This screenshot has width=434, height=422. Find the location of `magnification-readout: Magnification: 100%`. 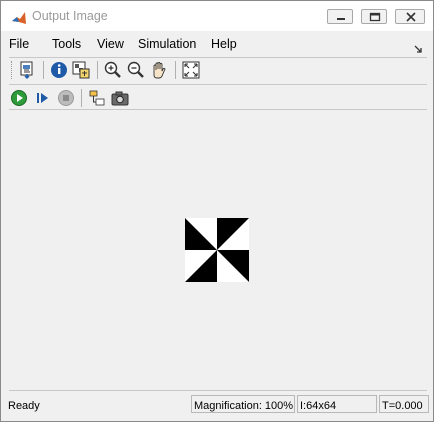

magnification-readout: Magnification: 100% is located at coordinates (244, 406).